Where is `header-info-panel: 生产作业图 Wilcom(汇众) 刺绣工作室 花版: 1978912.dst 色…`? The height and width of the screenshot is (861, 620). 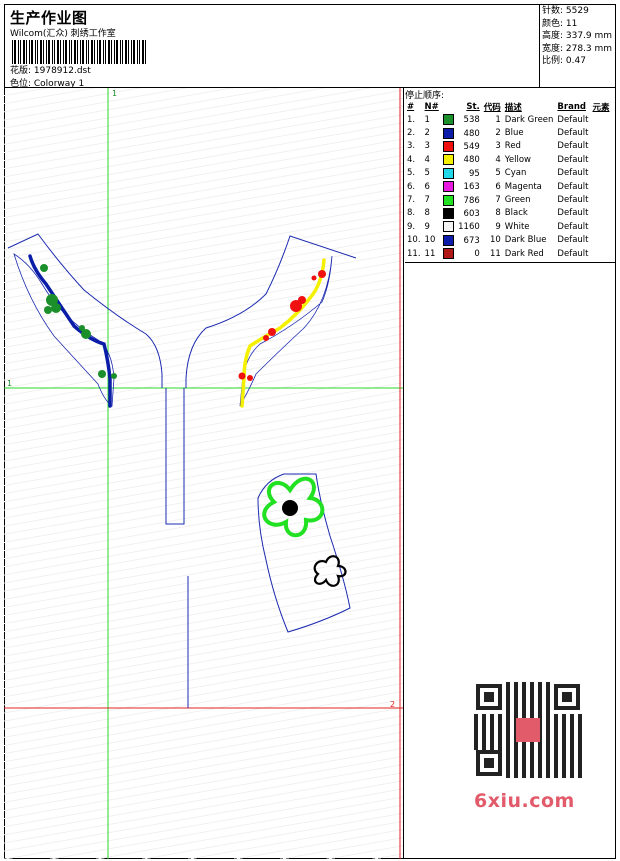 header-info-panel: 生产作业图 Wilcom(汇众) 刺绣工作室 花版: 1978912.dst 色… is located at coordinates (272, 46).